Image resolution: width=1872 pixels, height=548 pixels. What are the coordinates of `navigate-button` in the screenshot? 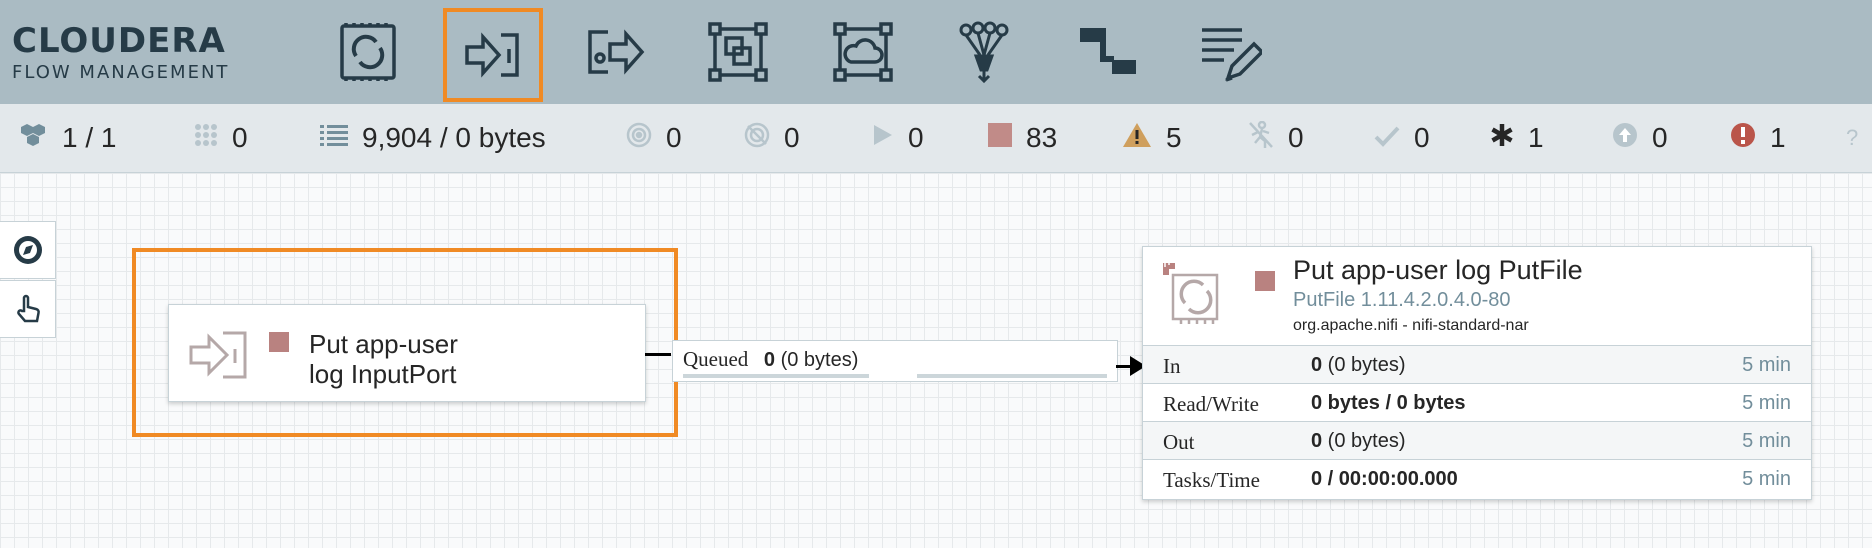 It's located at (28, 250).